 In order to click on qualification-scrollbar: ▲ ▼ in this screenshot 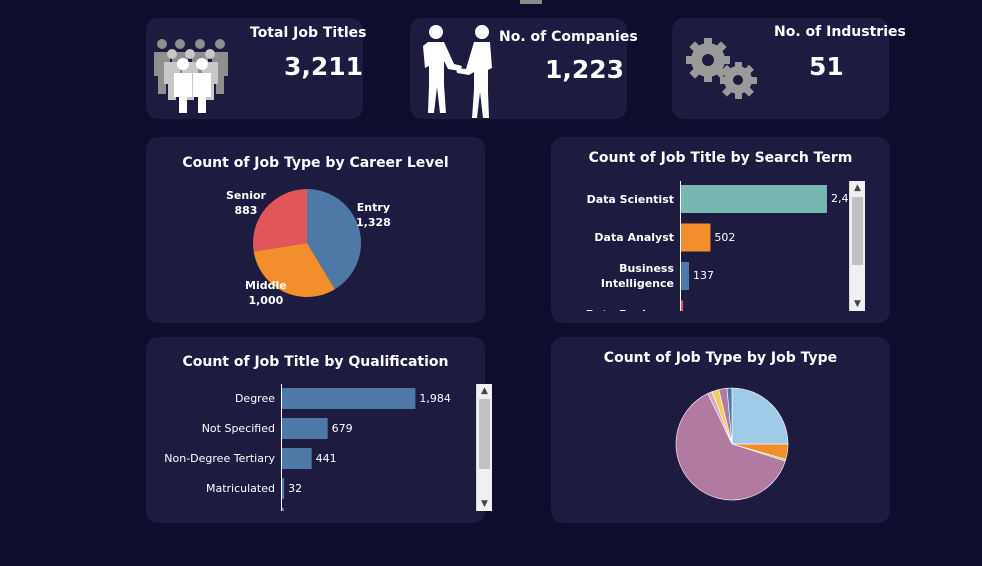, I will do `click(484, 447)`.